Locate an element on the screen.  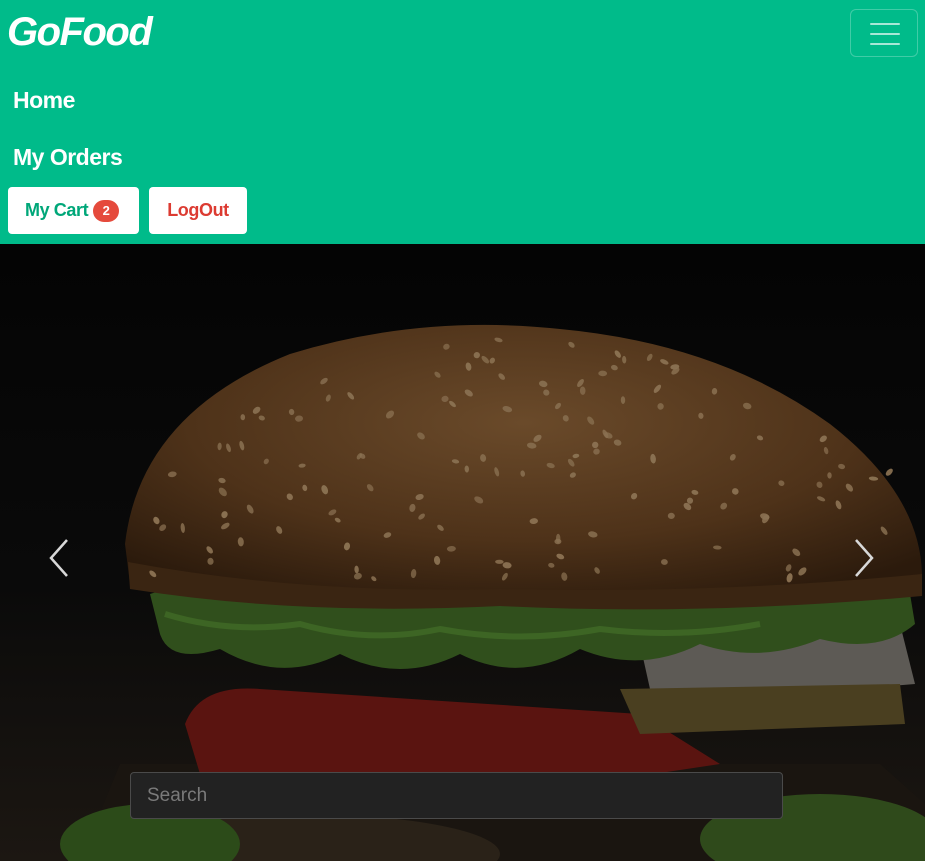
navbar-toggle-button is located at coordinates (884, 33).